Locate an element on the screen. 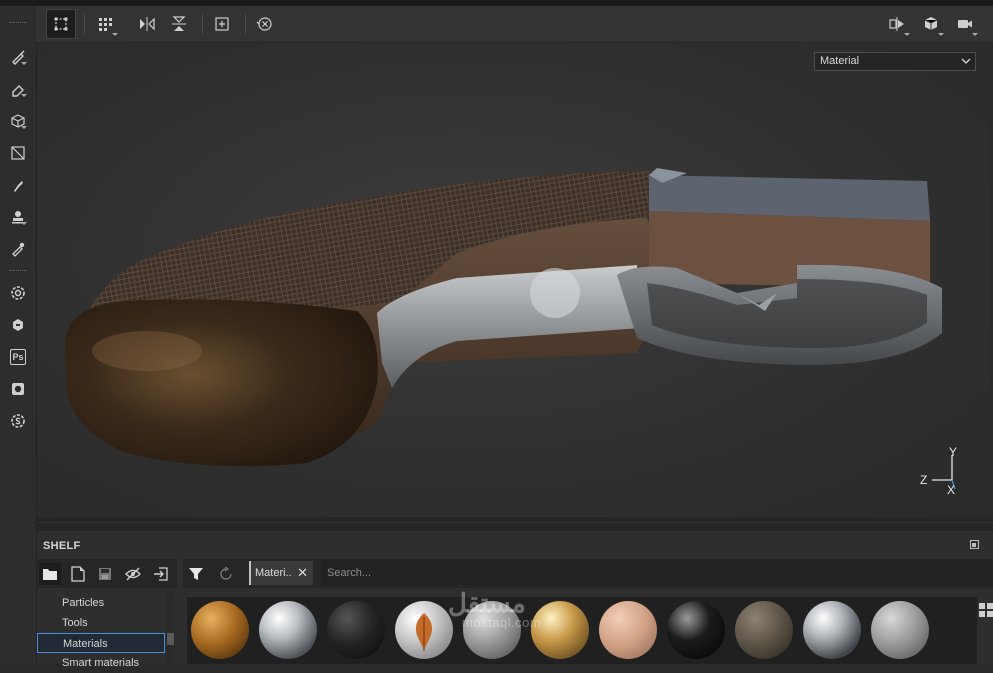 This screenshot has height=673, width=993. folder-icon is located at coordinates (50, 574).